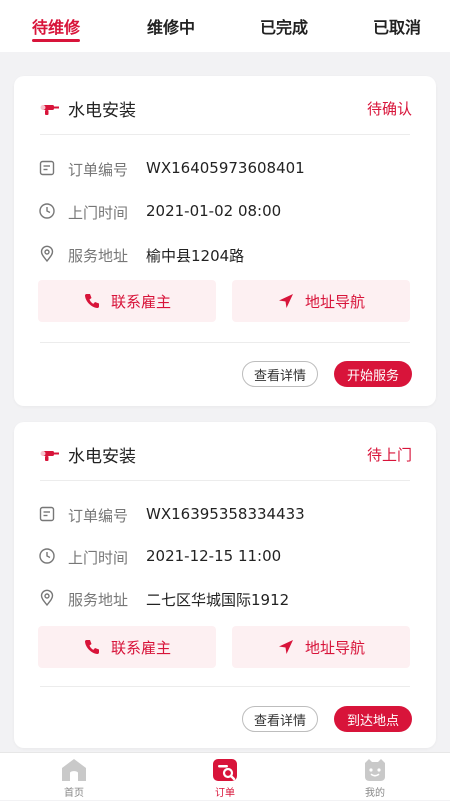  I want to click on visit-time-value: 2021-01-02 08:00, so click(214, 211).